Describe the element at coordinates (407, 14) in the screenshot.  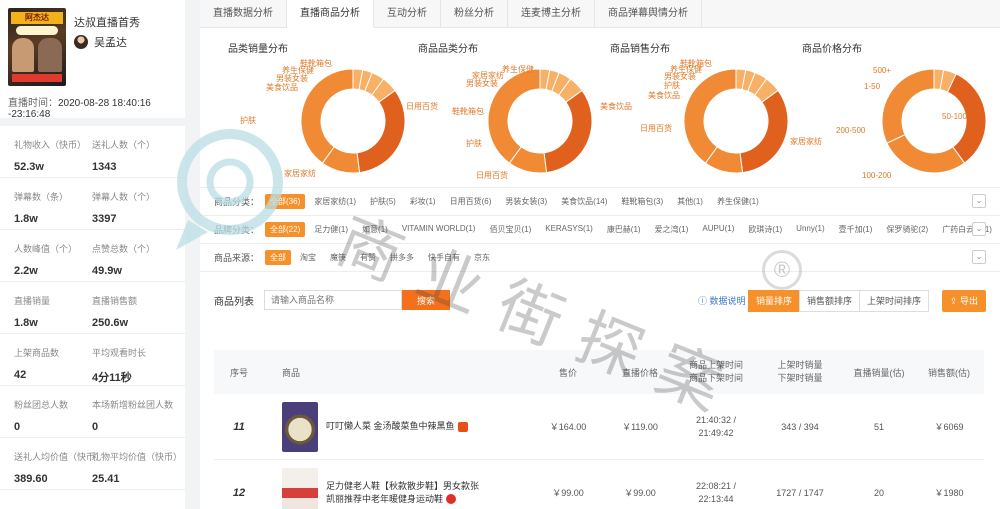
I see `tab-2: 互动分析` at that location.